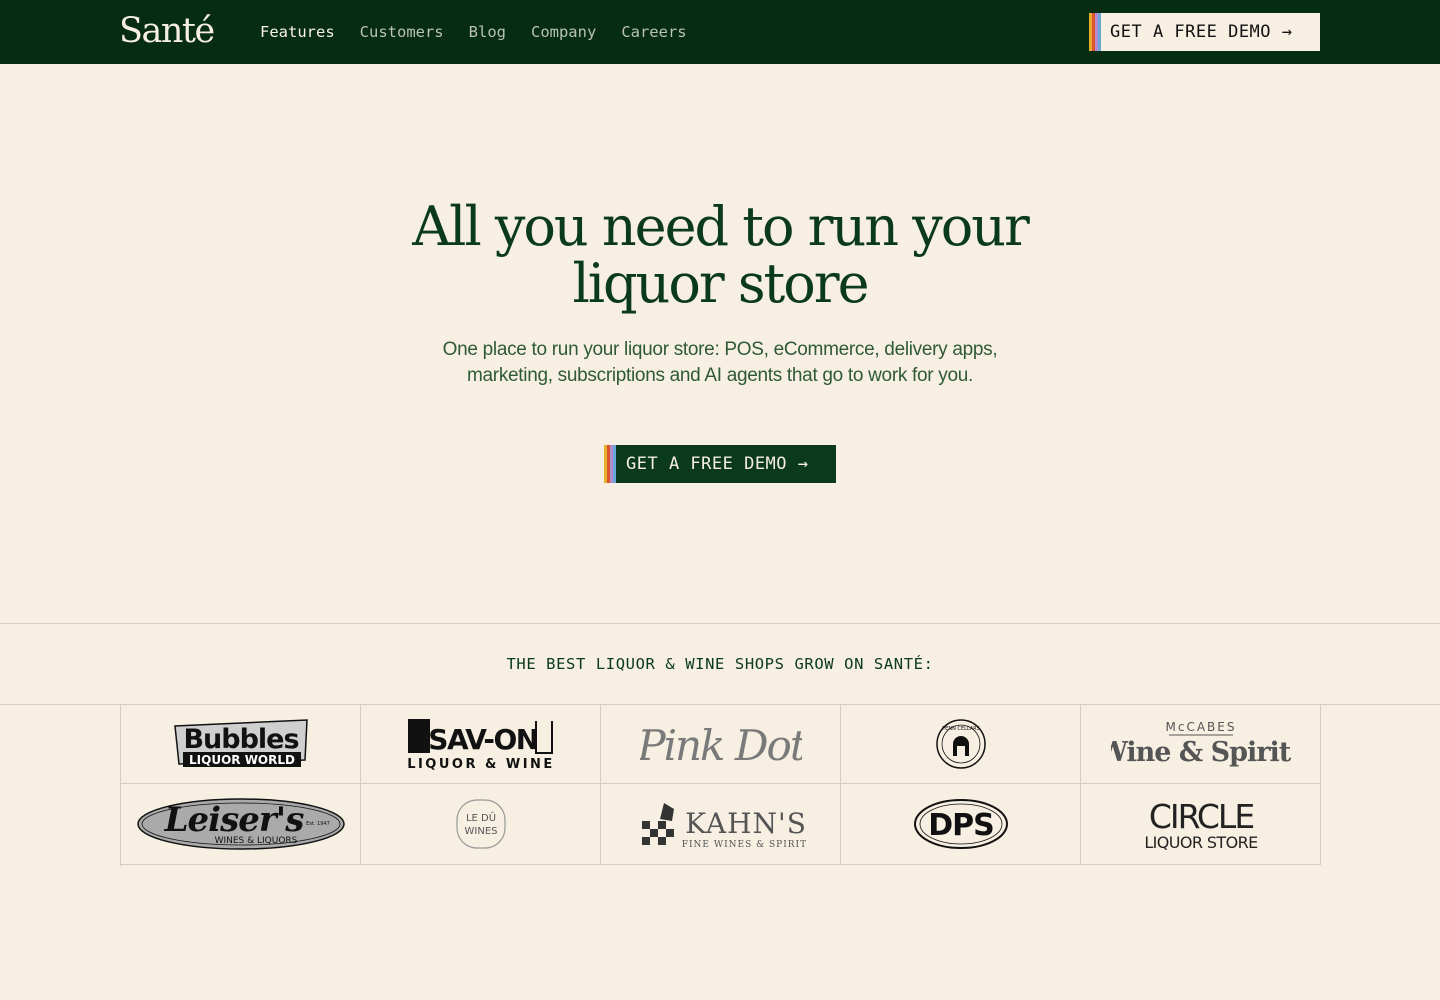 The image size is (1440, 1000). I want to click on logo-pinkdot: Pink Dot, so click(721, 744).